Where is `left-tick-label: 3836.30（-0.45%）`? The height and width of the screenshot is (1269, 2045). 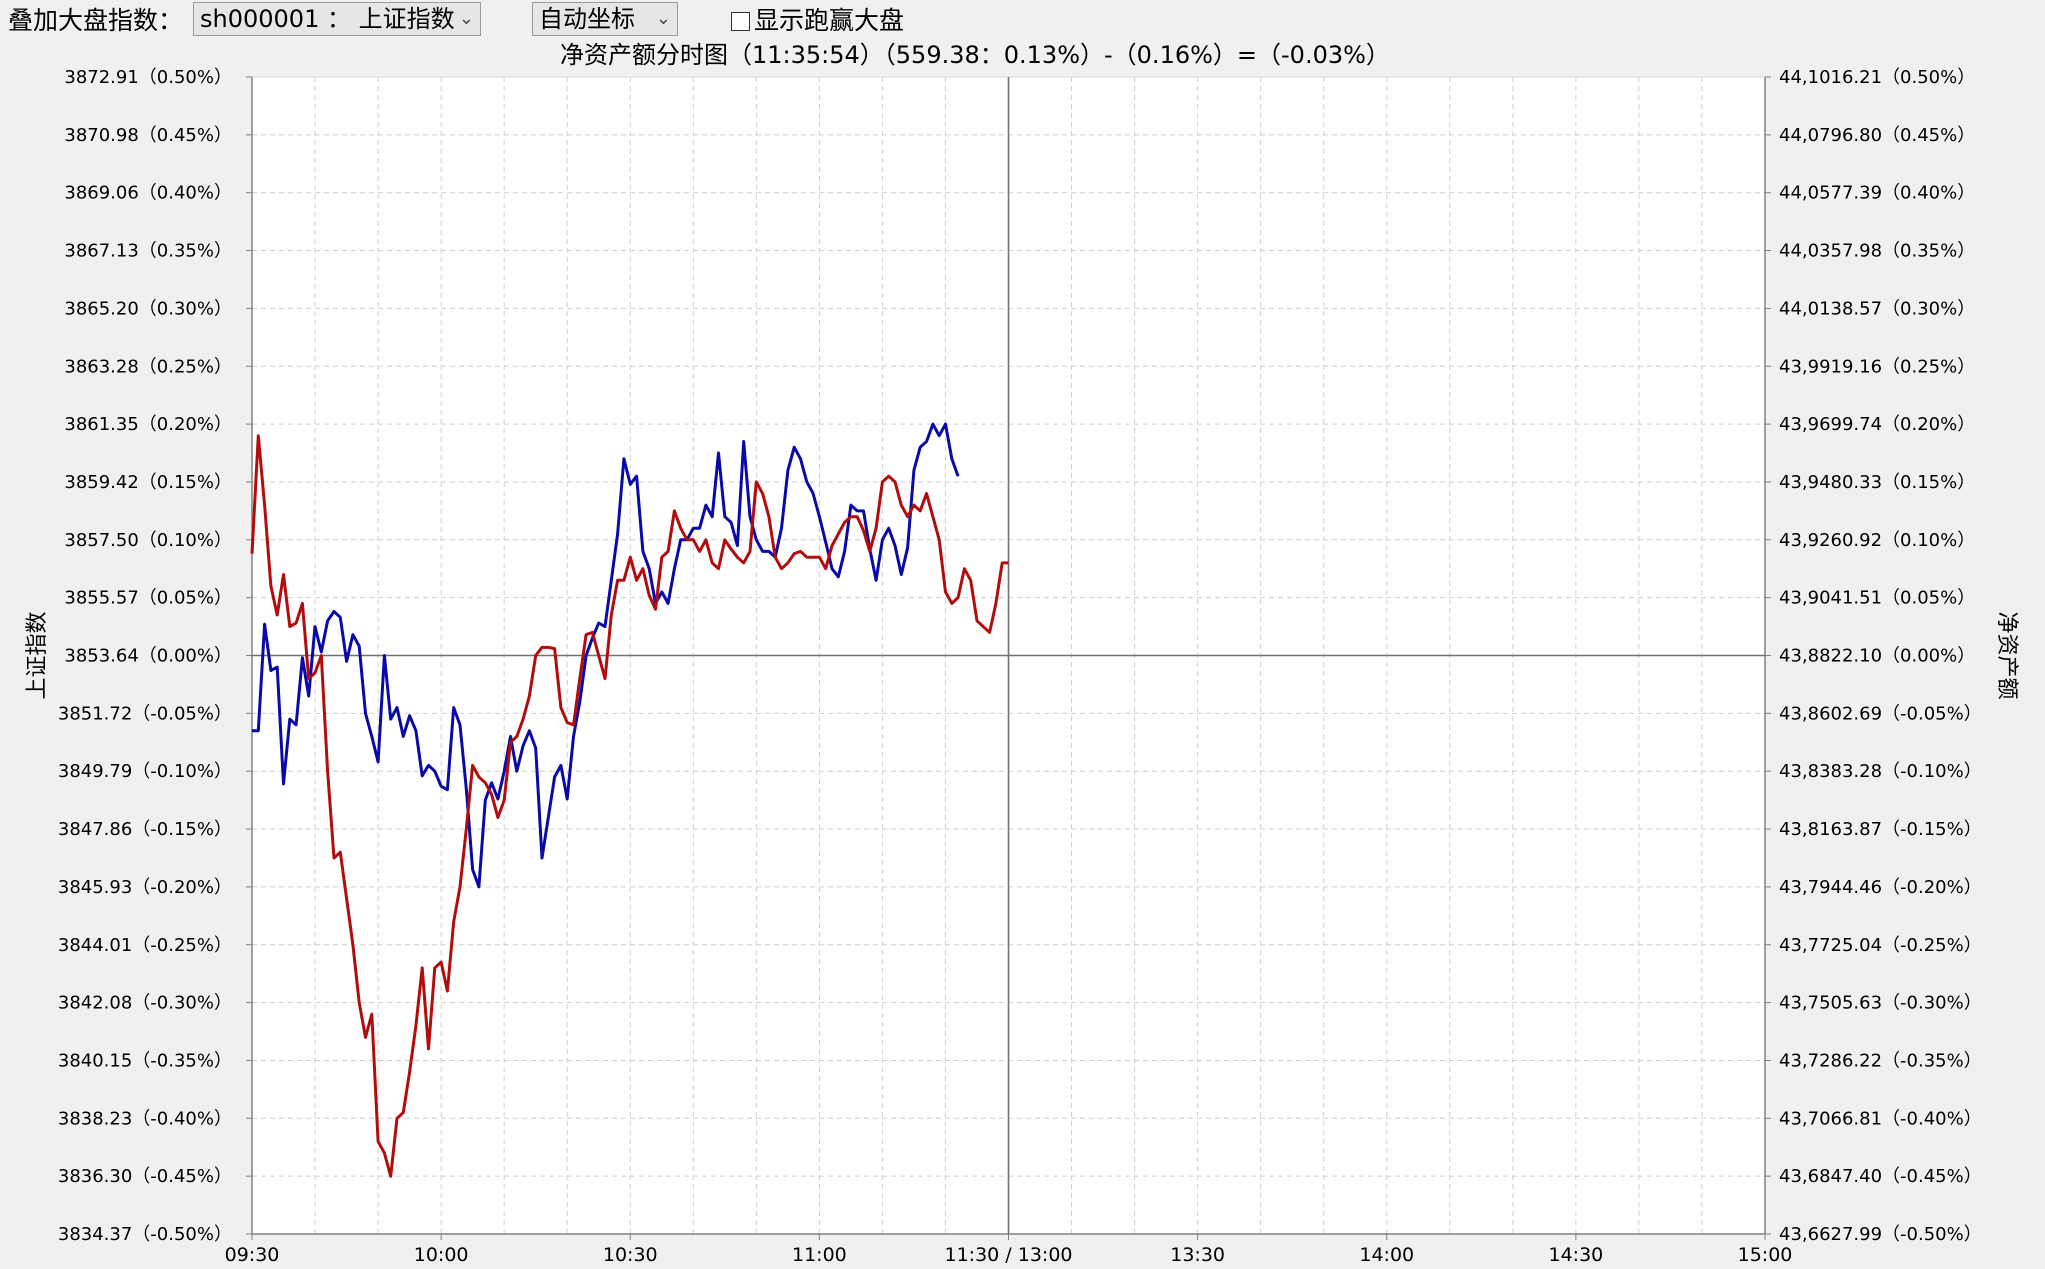 left-tick-label: 3836.30（-0.45%） is located at coordinates (145, 1176).